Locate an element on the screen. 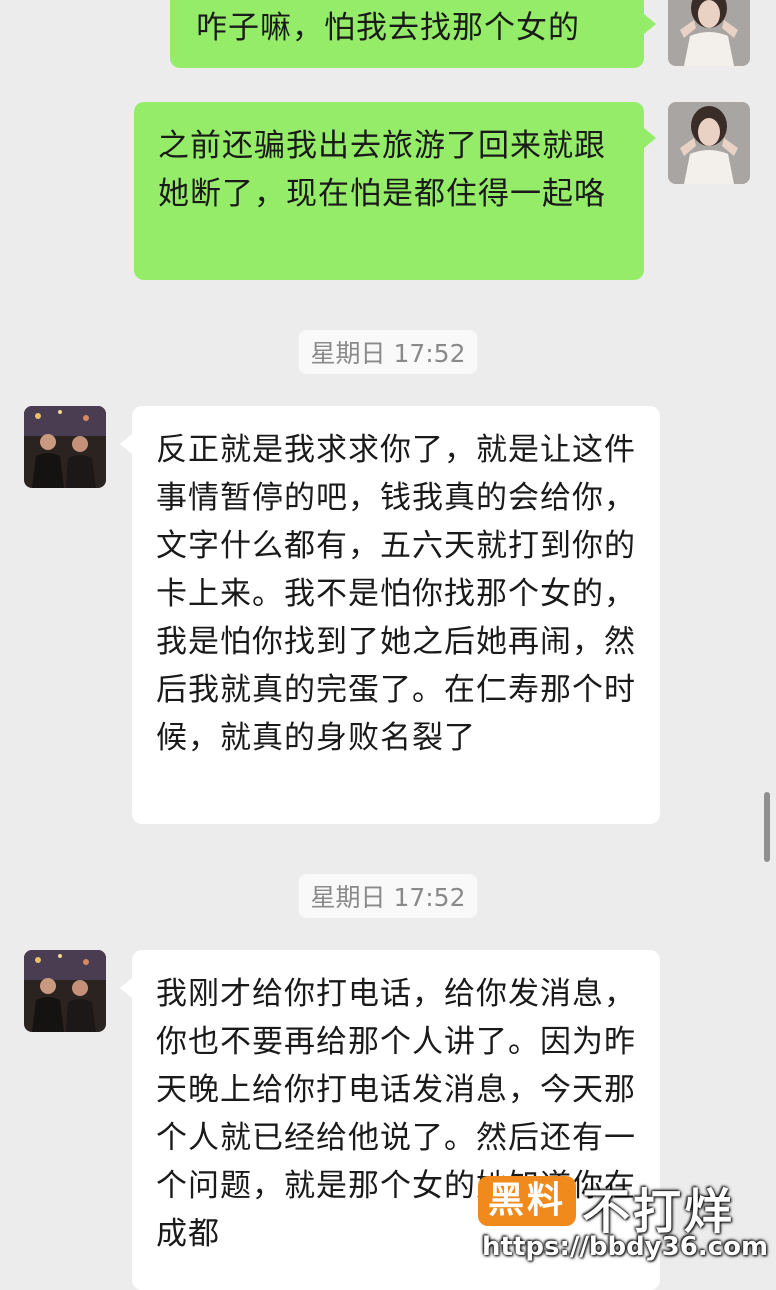  sent-message-bubble: 咋子嘛，怕我去找那个女的 is located at coordinates (407, 34).